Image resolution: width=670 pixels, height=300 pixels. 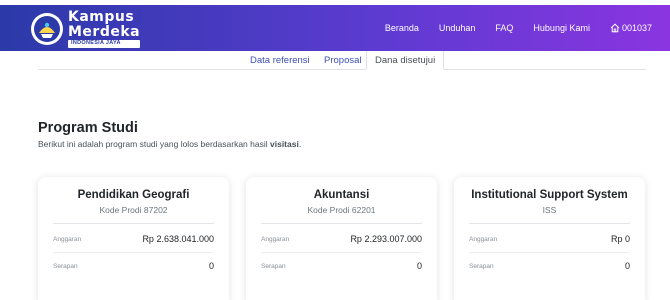 I want to click on anggaran-row: Anggaran Rp 2.638.041.000, so click(x=133, y=239).